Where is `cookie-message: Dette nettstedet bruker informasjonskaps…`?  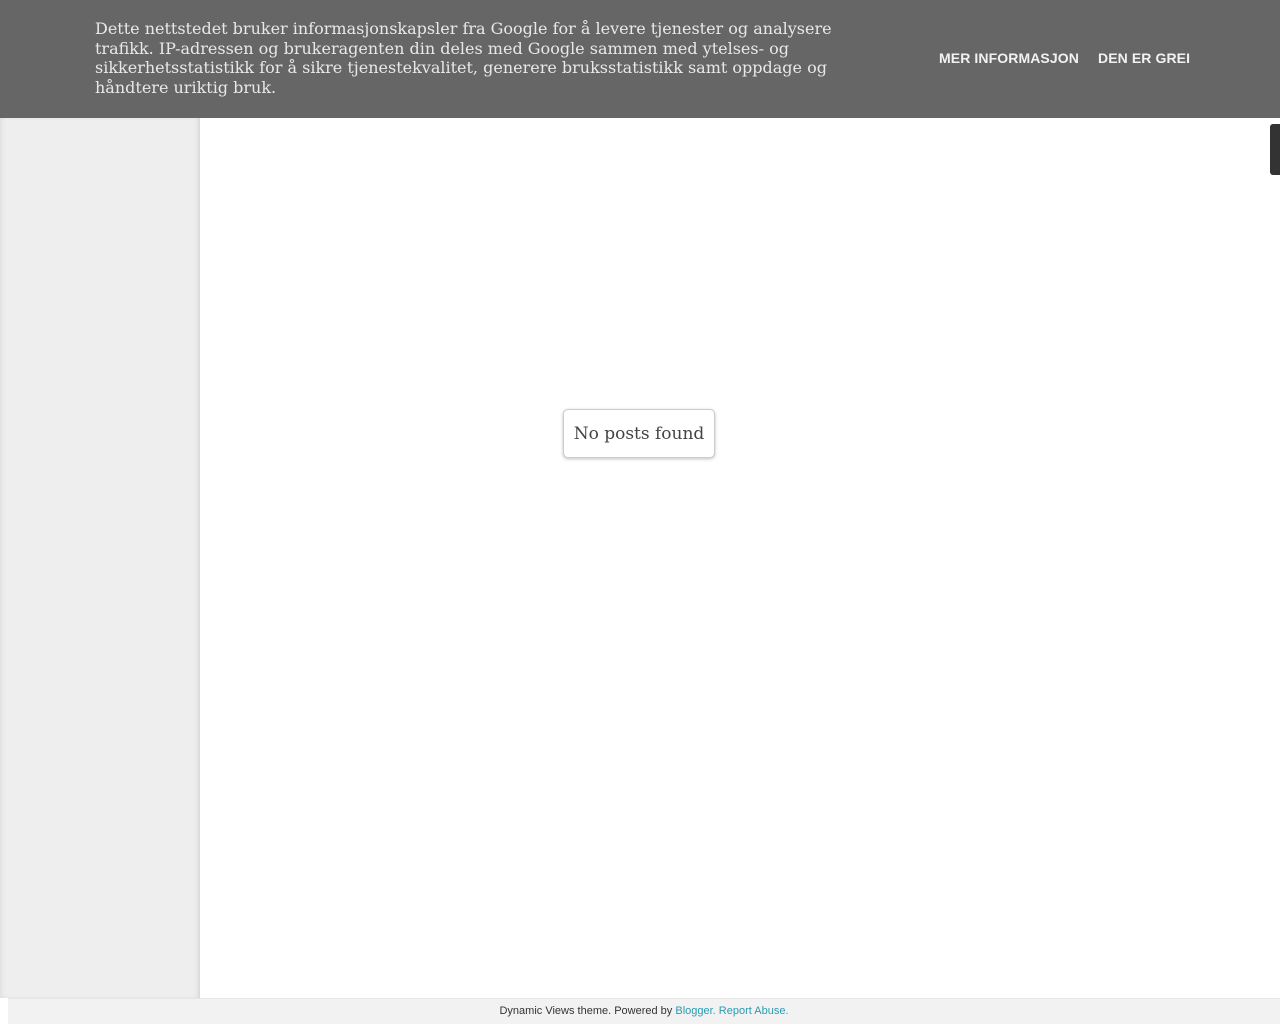
cookie-message: Dette nettstedet bruker informasjonskaps… is located at coordinates (463, 58).